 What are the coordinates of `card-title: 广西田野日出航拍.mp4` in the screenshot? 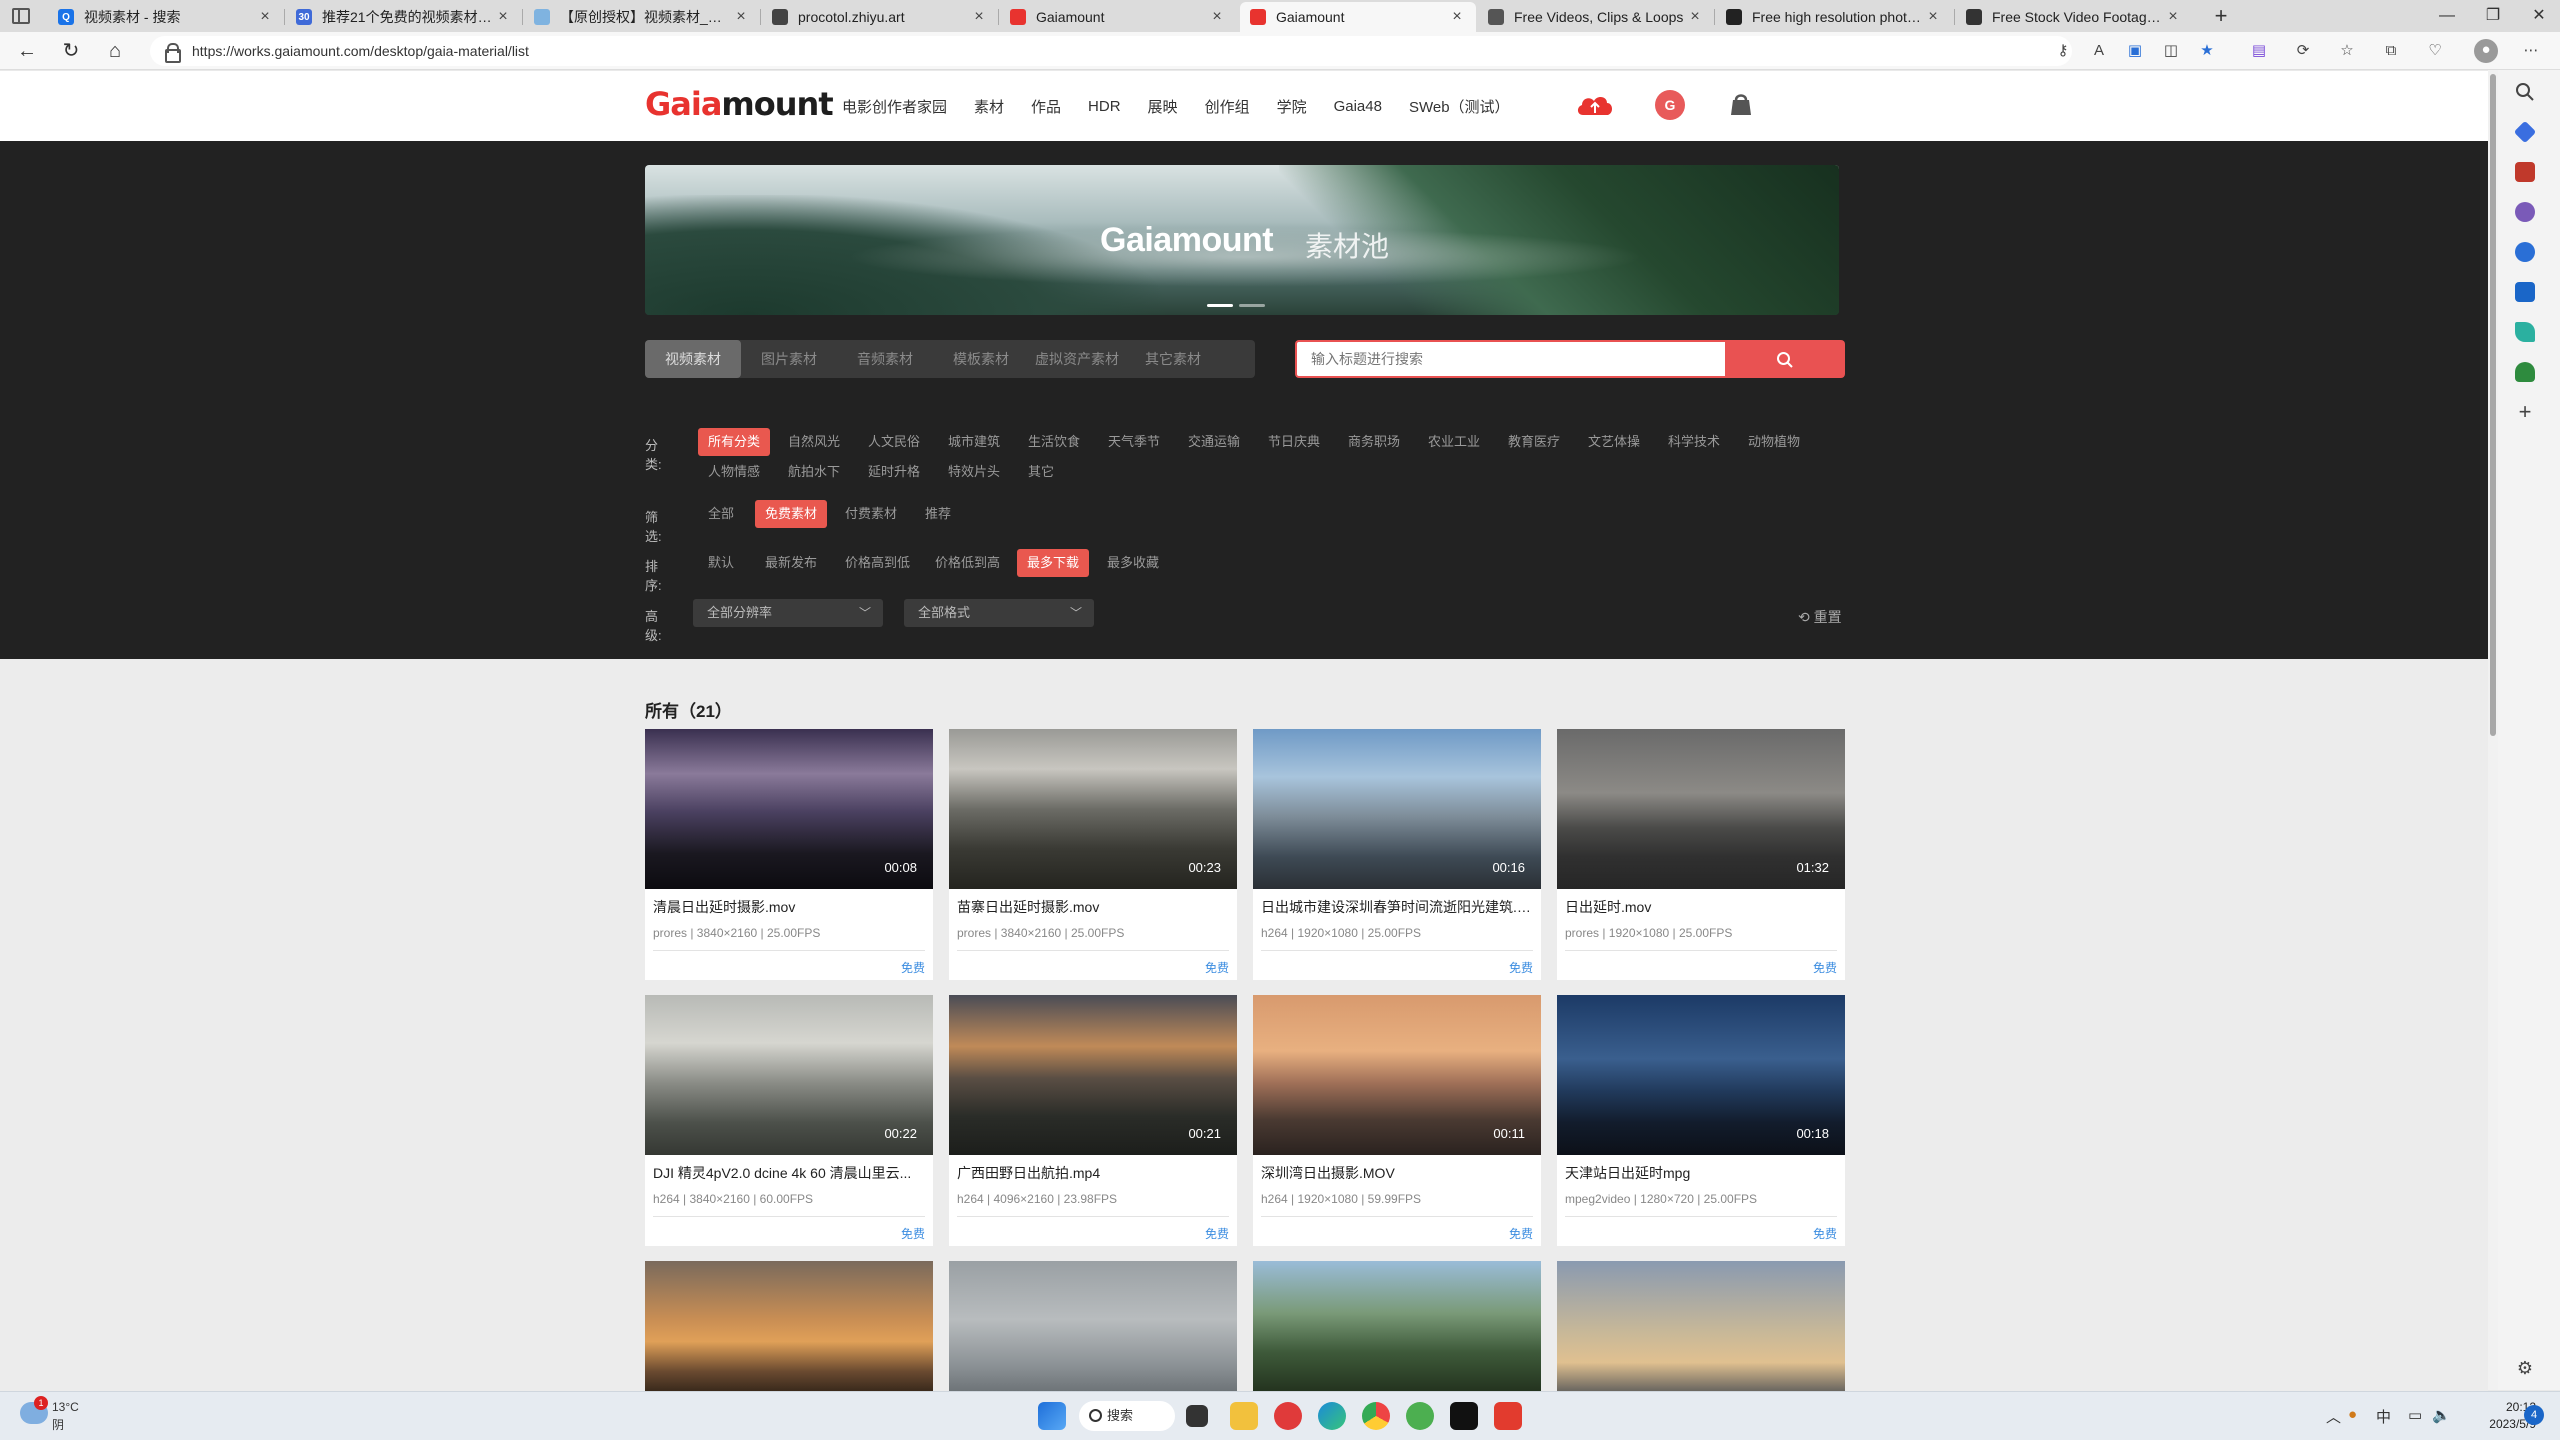 It's located at (1093, 1173).